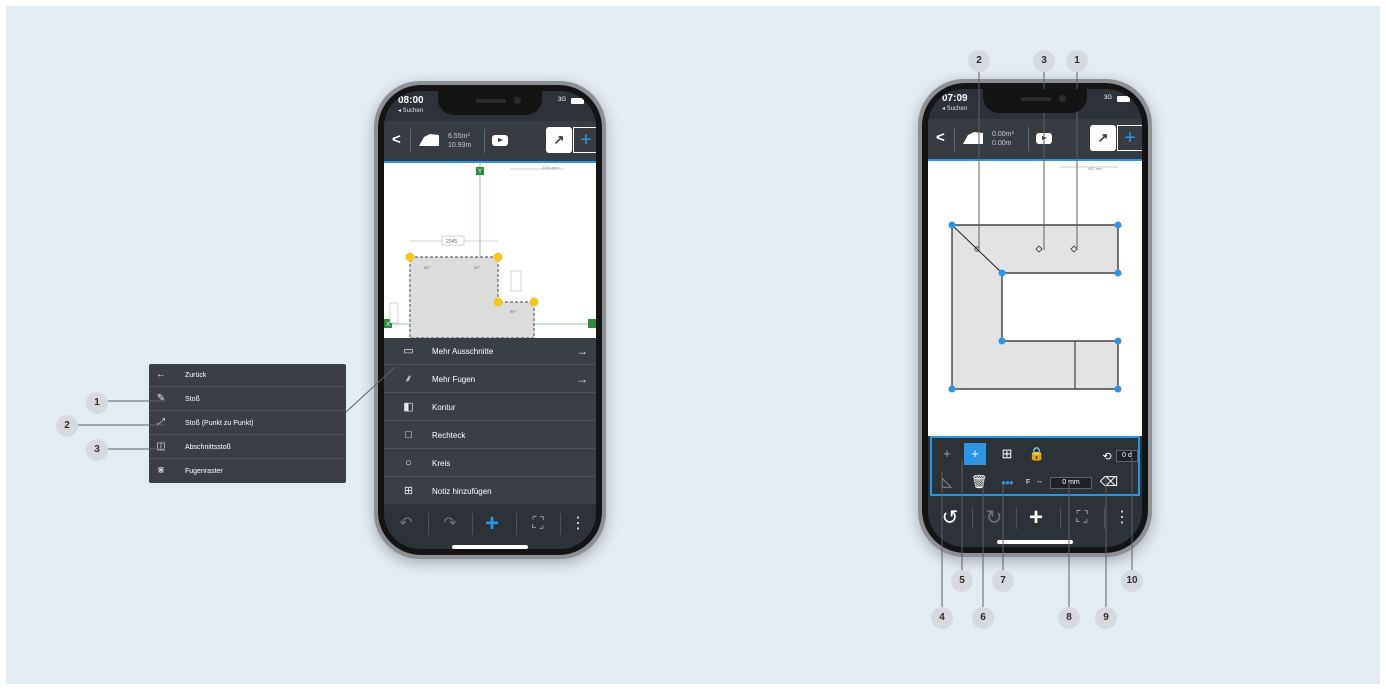 This screenshot has width=1386, height=689. I want to click on scale-label: 467 mm, so click(1095, 168).